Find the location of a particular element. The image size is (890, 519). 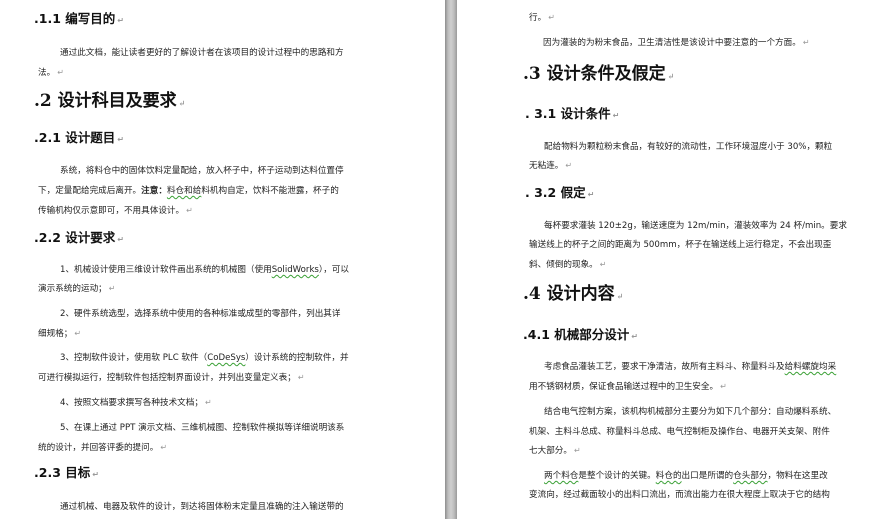

paragraph-line: 配给物料为颗粒粉末食品，有较好的流动性，工作环境湿度小于 30%，颗粒 is located at coordinates (688, 147).